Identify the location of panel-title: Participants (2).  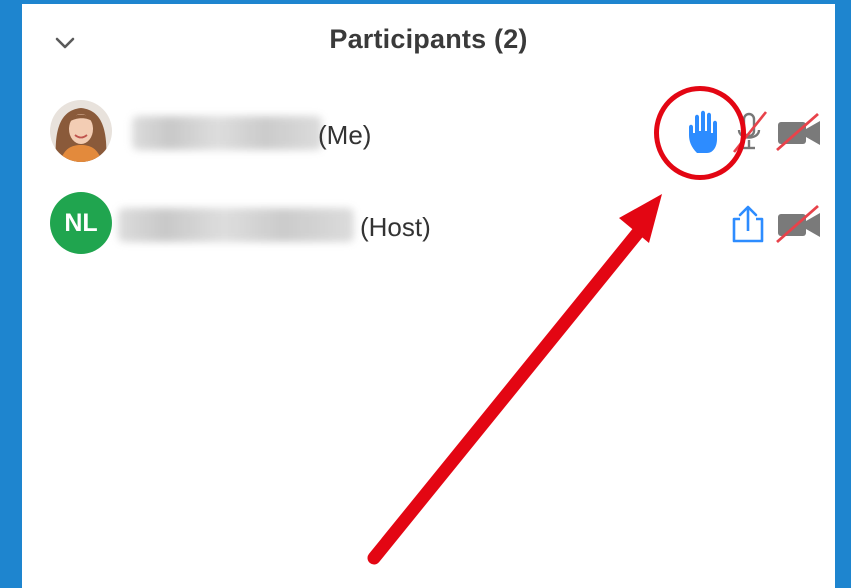
(428, 39).